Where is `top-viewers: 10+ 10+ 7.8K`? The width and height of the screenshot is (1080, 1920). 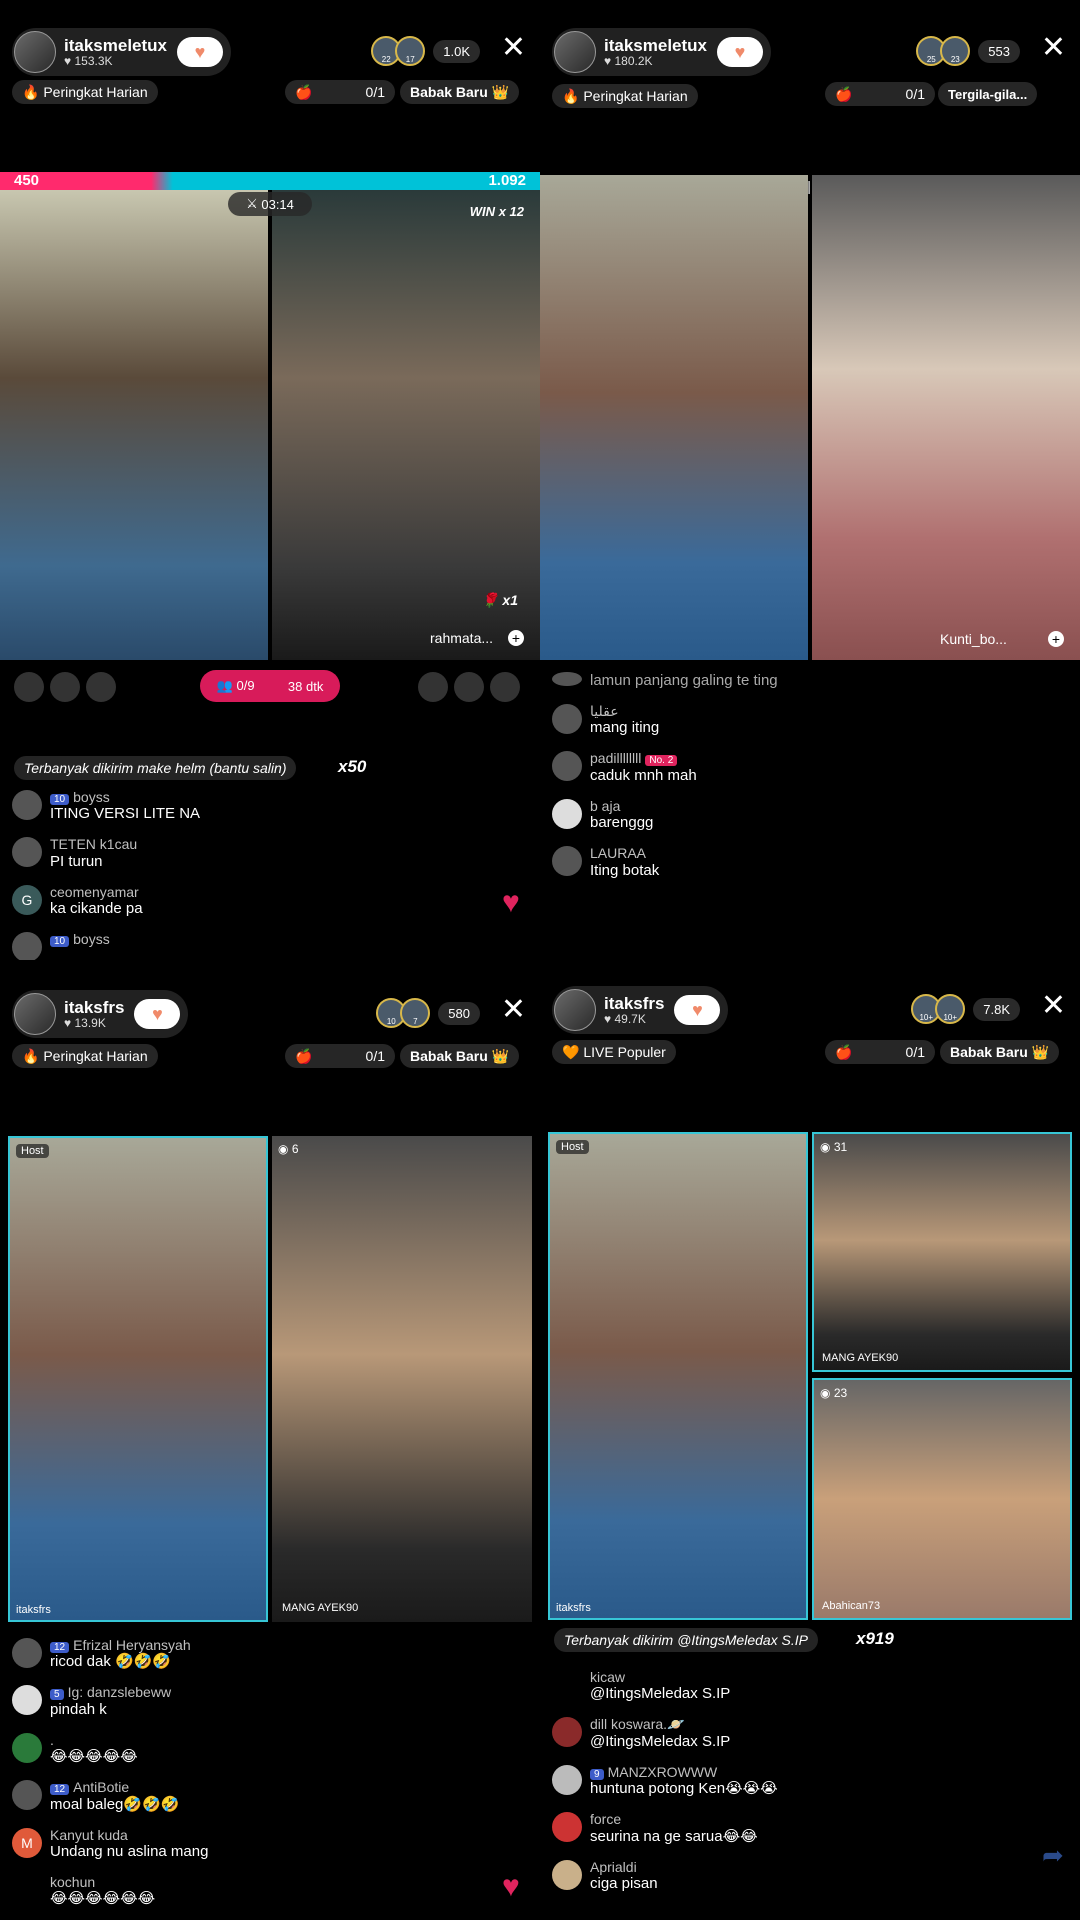 top-viewers: 10+ 10+ 7.8K is located at coordinates (965, 1009).